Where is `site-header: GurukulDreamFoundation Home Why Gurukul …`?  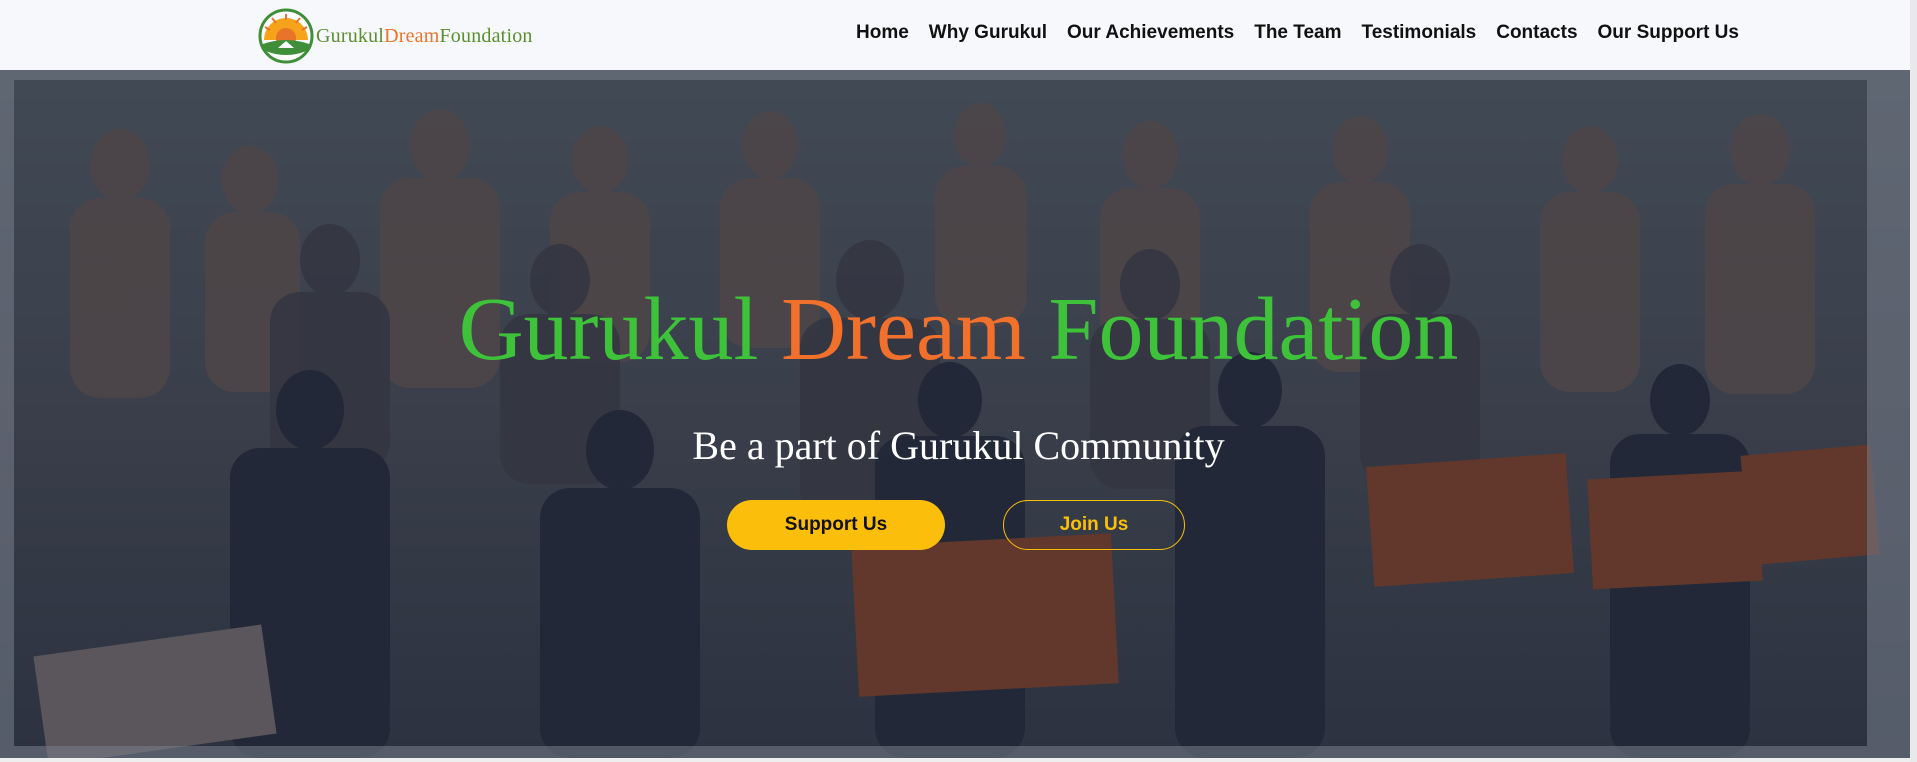
site-header: GurukulDreamFoundation Home Why Gurukul … is located at coordinates (958, 35).